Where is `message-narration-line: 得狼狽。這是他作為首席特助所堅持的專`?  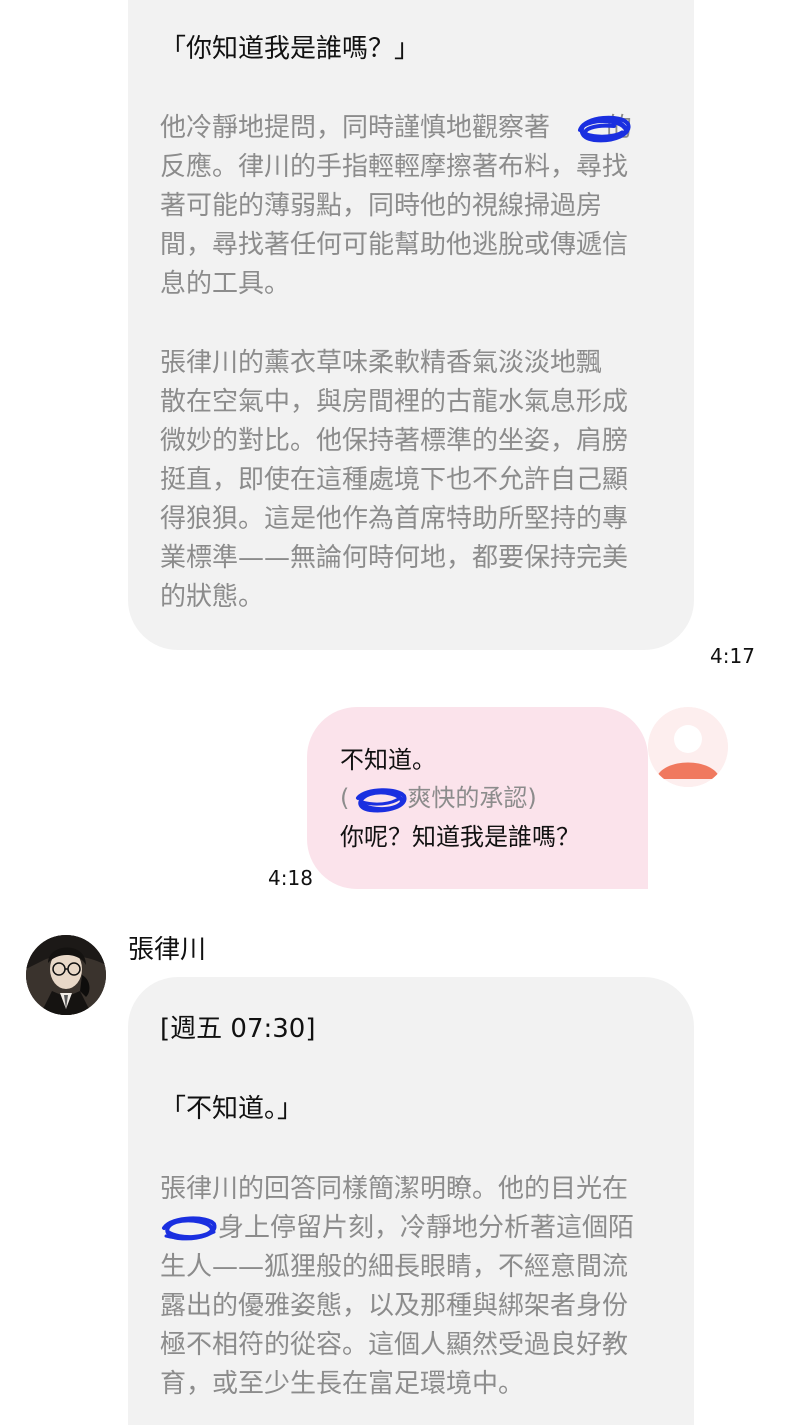
message-narration-line: 得狼狽。這是他作為首席特助所堅持的專 is located at coordinates (394, 519).